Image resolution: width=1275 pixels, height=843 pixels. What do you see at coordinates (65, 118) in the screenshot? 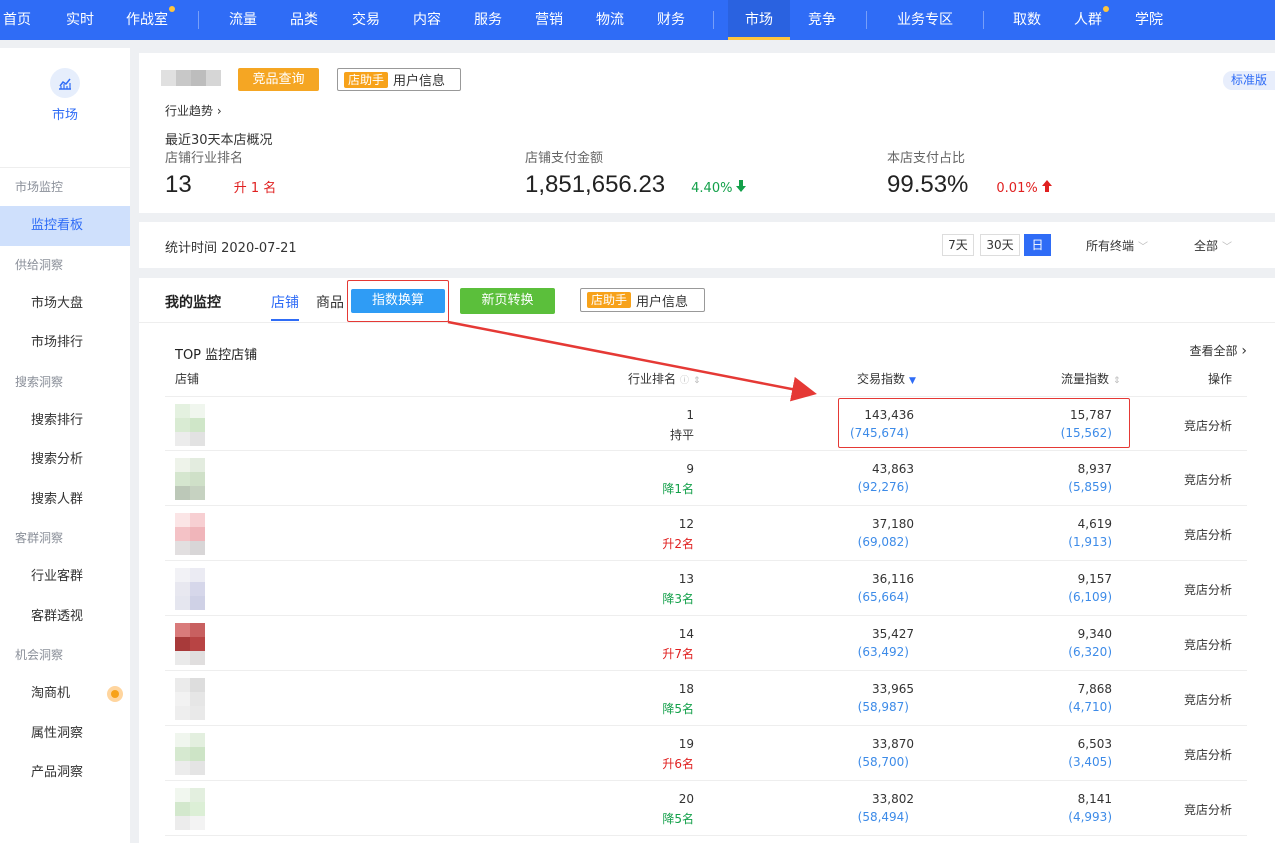
I see `sidebar-header: 市场` at bounding box center [65, 118].